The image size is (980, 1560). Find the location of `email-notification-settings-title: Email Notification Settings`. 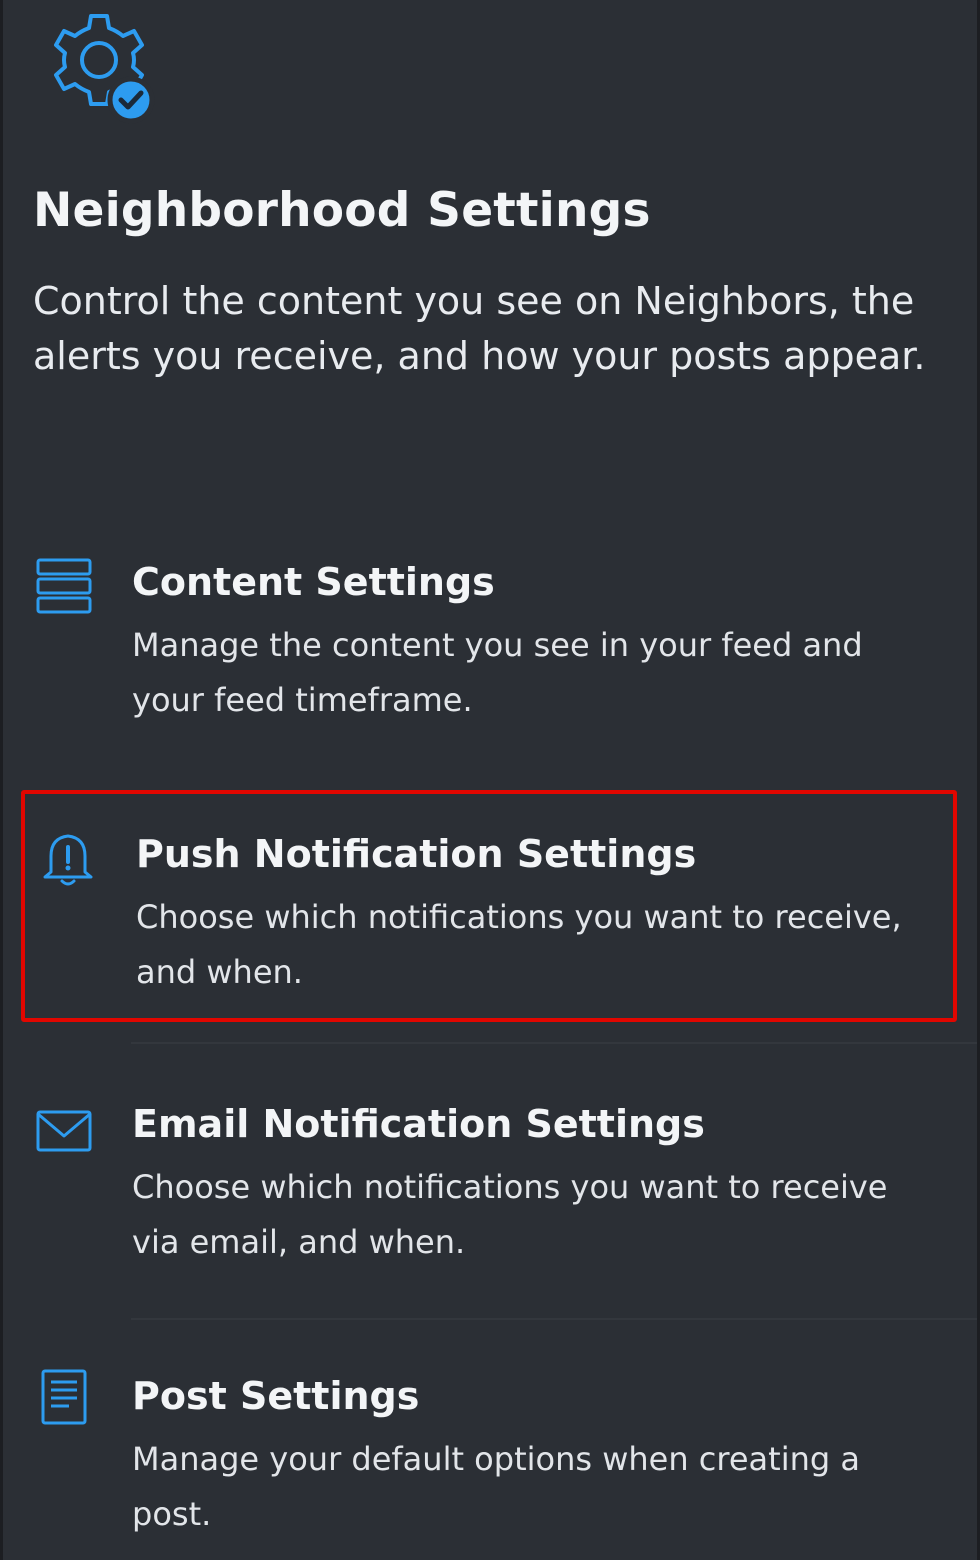

email-notification-settings-title: Email Notification Settings is located at coordinates (418, 1124).